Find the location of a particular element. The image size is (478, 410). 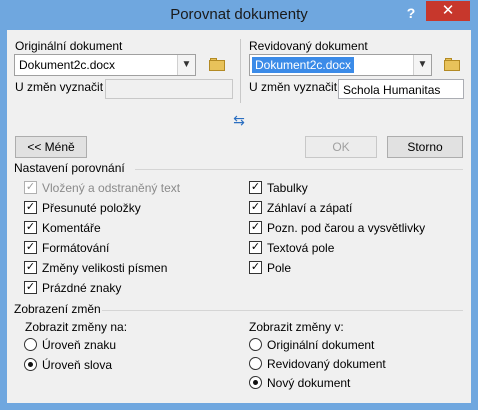

checkbox-label: Textová pole is located at coordinates (301, 248).